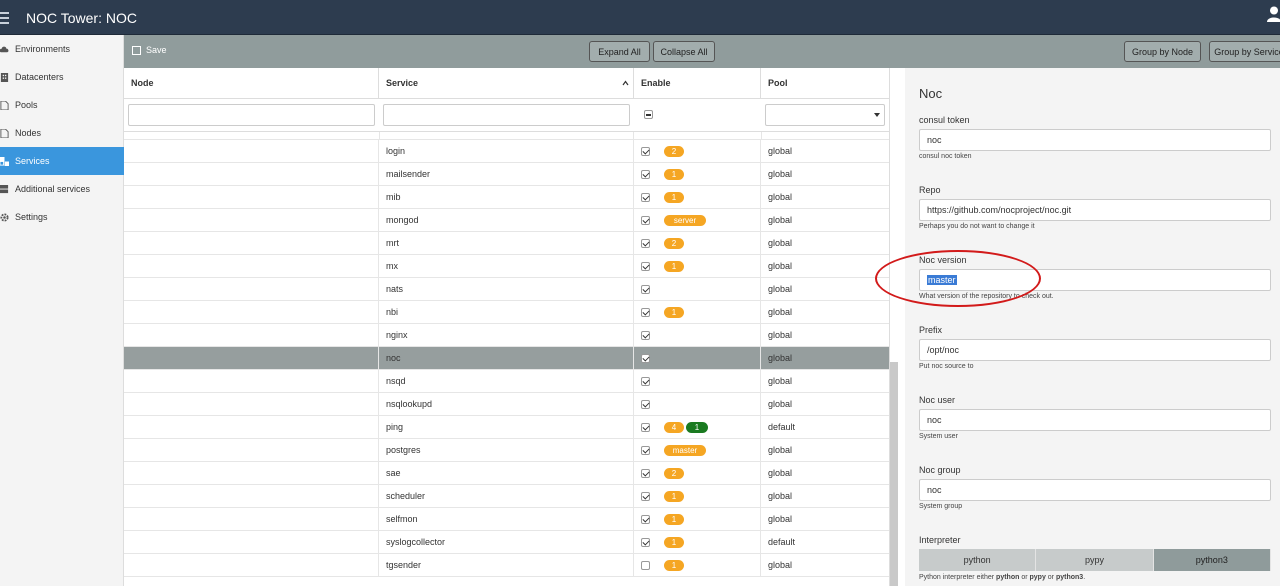  I want to click on count-badge: 4, so click(674, 427).